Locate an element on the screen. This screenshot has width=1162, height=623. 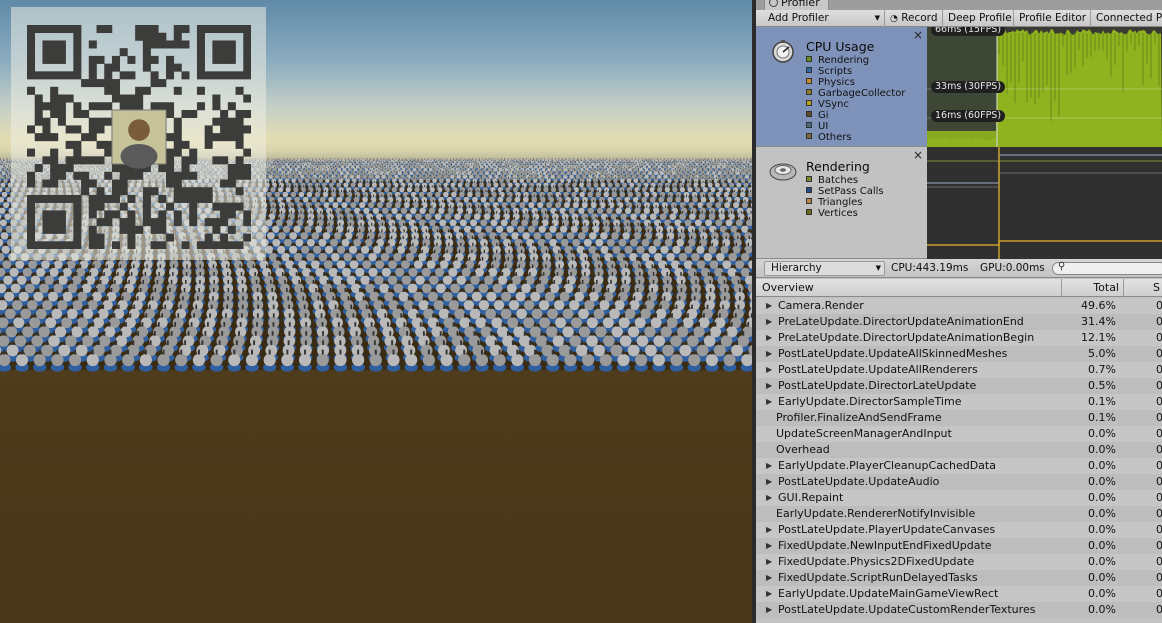
table-row: Profiler.FinalizeAndSendFrame 0.1% 0.1 is located at coordinates (959, 418).